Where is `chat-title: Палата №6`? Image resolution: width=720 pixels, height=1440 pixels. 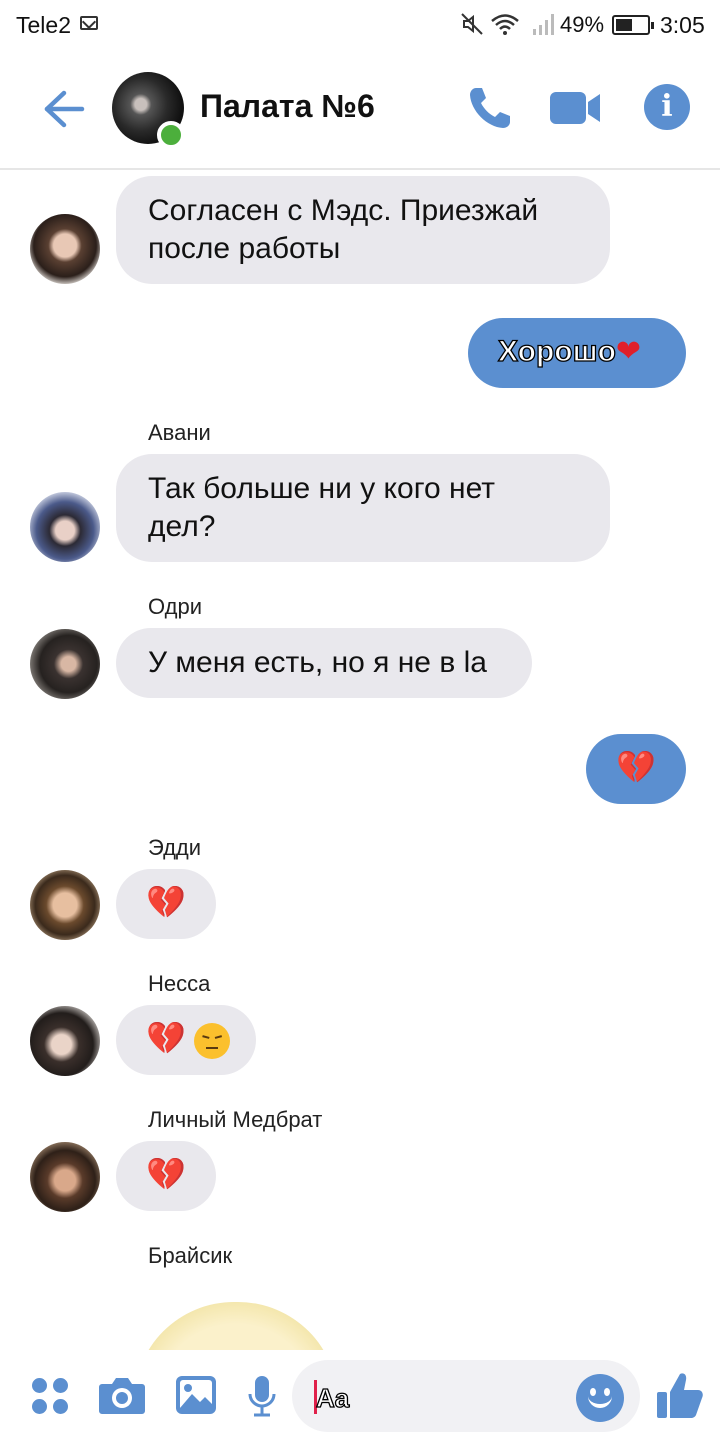 chat-title: Палата №6 is located at coordinates (287, 106).